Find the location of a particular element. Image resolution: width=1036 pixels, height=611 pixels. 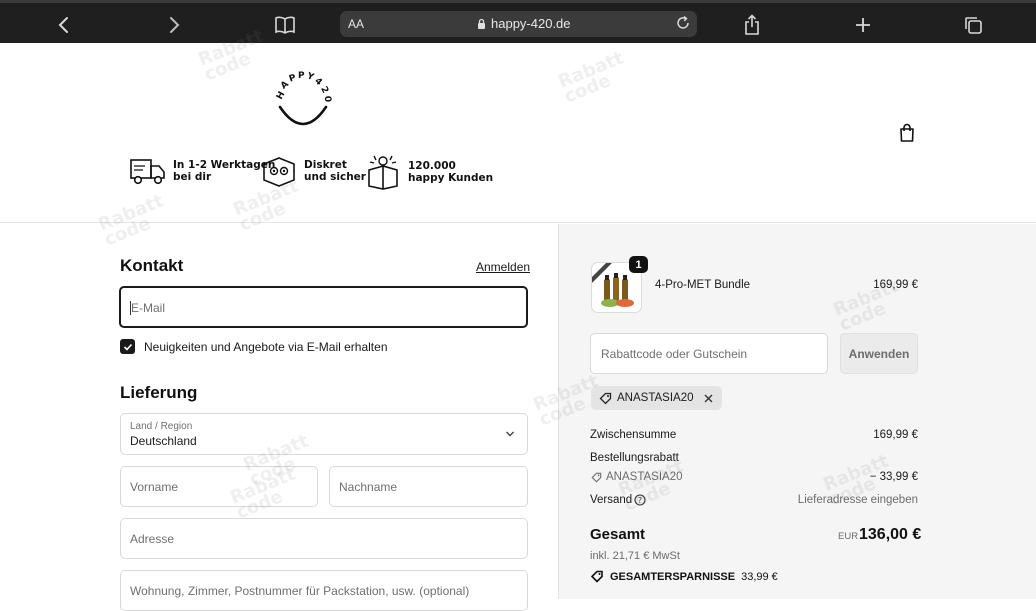

country-select: Land / Region Deutschland is located at coordinates (324, 434).